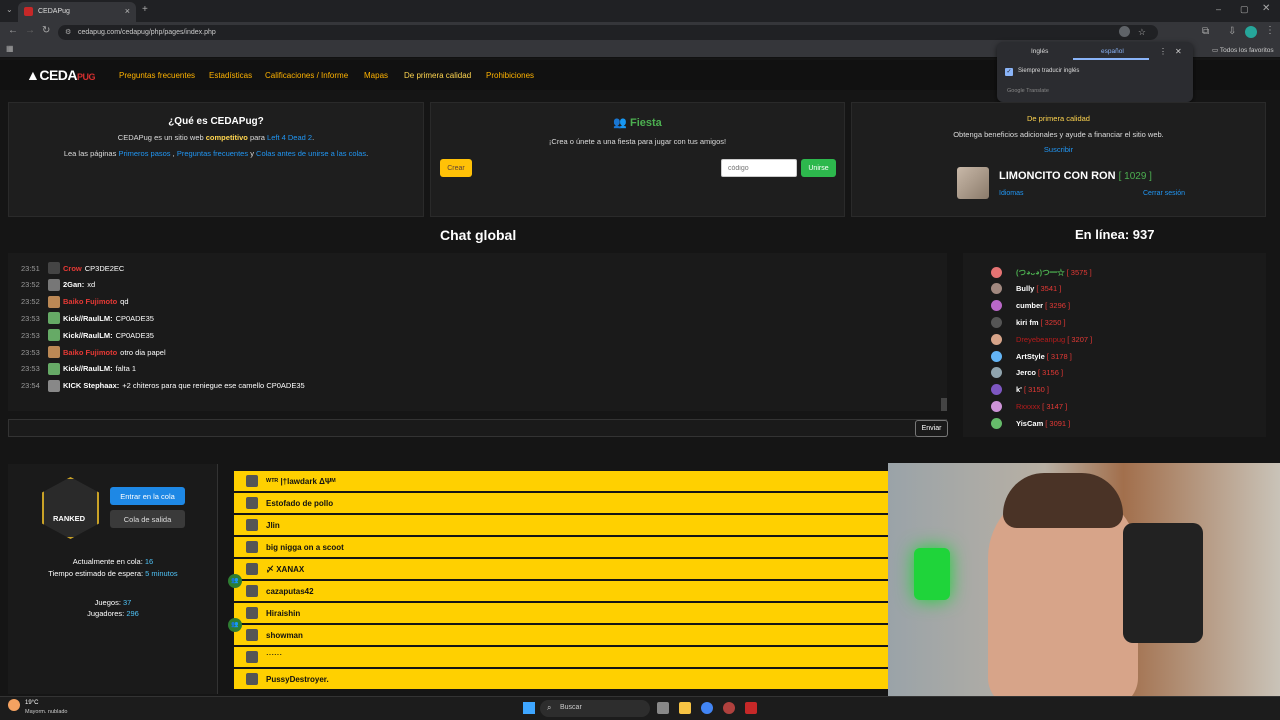  Describe the element at coordinates (306, 75) in the screenshot. I see `nav-ratings: Calificaciones / Informe` at that location.